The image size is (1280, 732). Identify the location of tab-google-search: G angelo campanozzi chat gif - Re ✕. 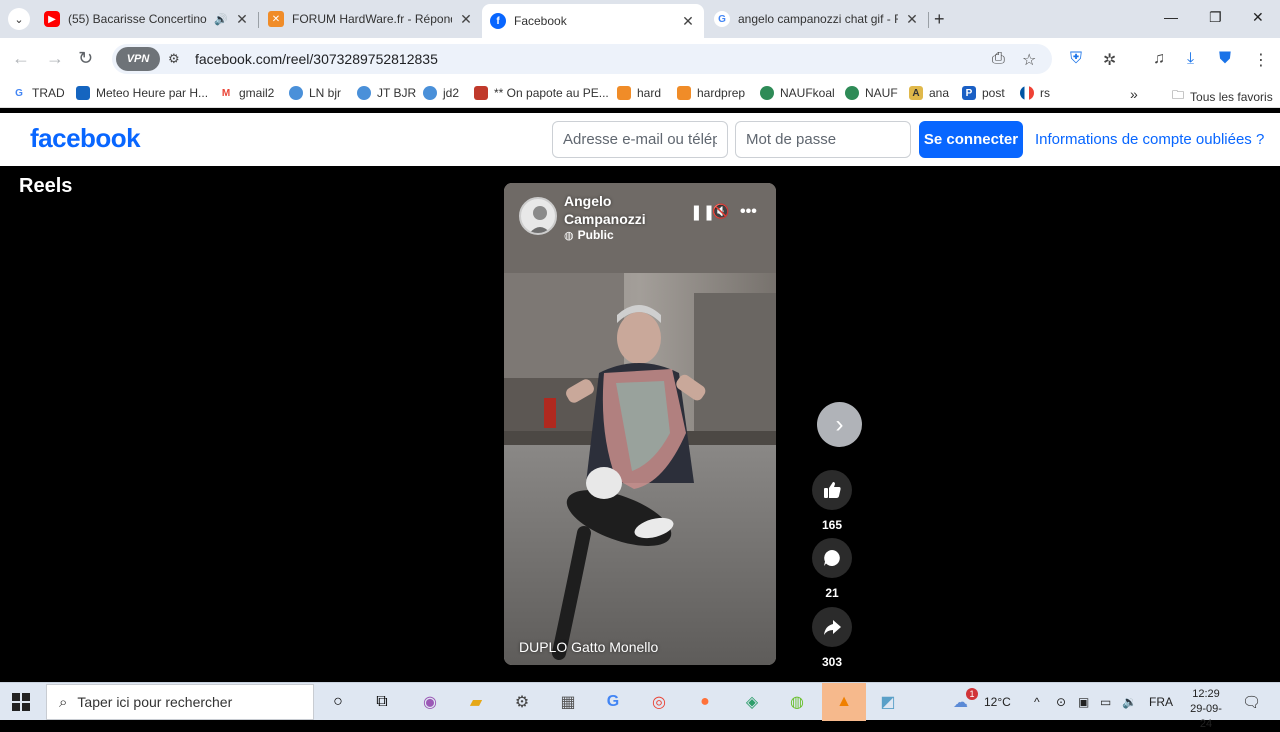
(817, 19).